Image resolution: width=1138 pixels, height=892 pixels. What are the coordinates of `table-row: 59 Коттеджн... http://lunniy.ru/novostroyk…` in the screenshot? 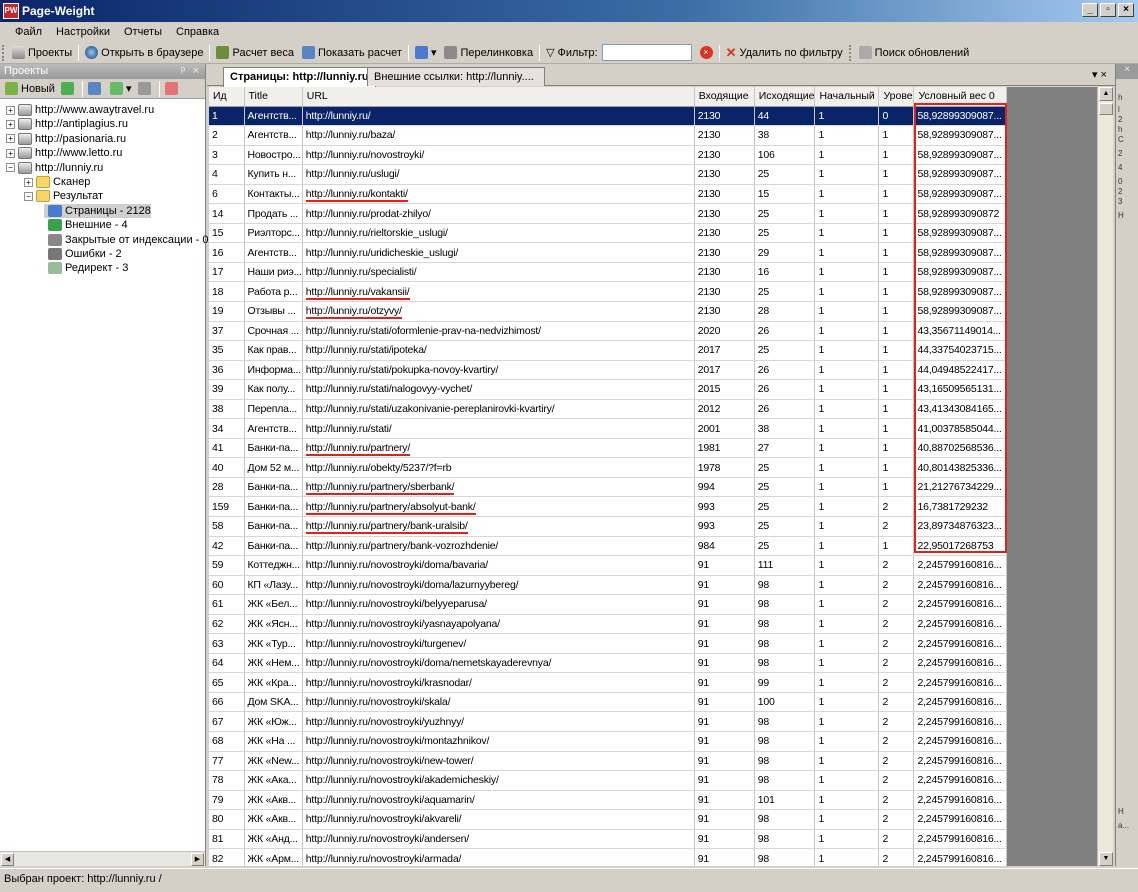 It's located at (608, 565).